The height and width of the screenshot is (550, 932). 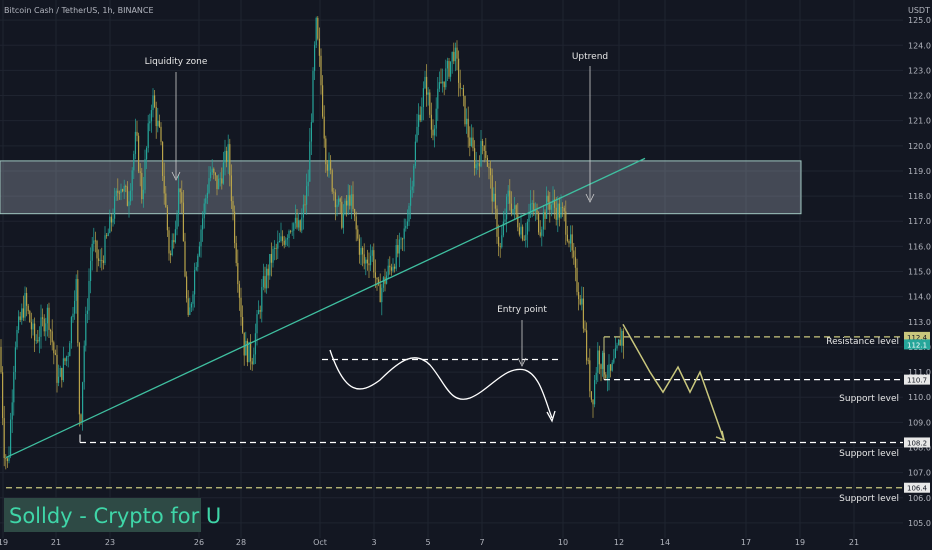 I want to click on y-tick-label: 105.0, so click(x=919, y=523).